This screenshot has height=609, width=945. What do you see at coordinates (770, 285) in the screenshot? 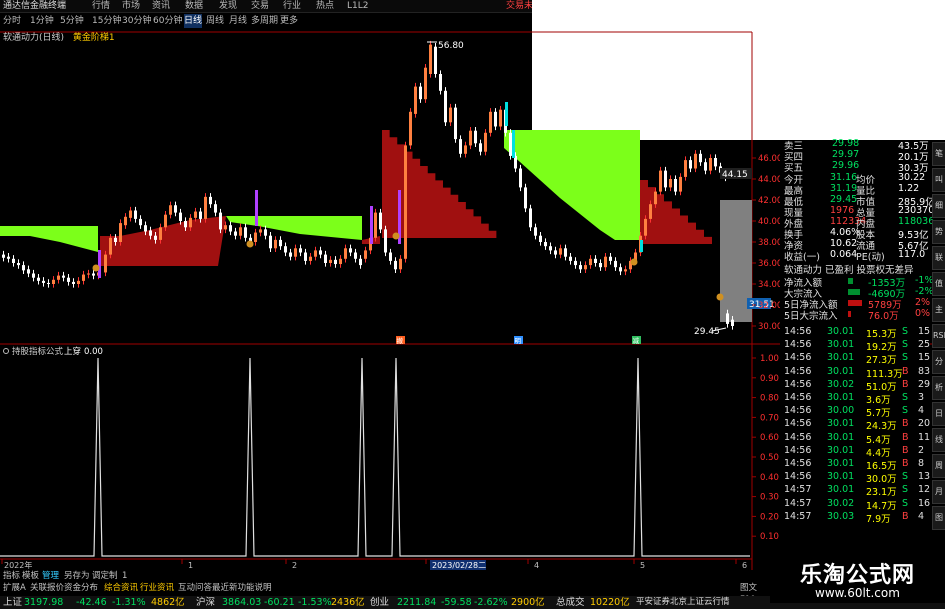
I see `price-tick-label: 34.00` at bounding box center [770, 285].